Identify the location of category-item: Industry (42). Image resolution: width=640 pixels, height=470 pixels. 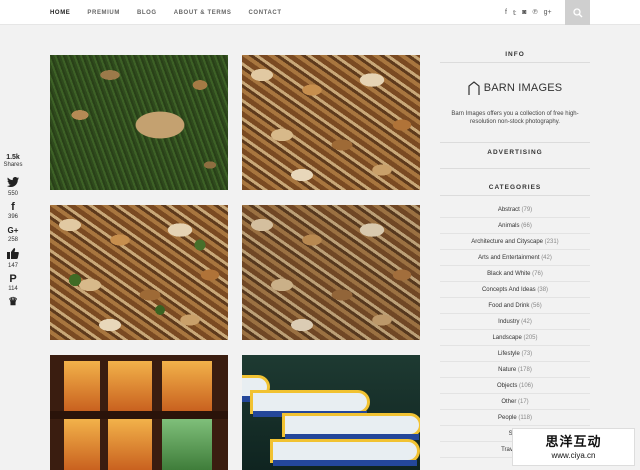
(515, 322).